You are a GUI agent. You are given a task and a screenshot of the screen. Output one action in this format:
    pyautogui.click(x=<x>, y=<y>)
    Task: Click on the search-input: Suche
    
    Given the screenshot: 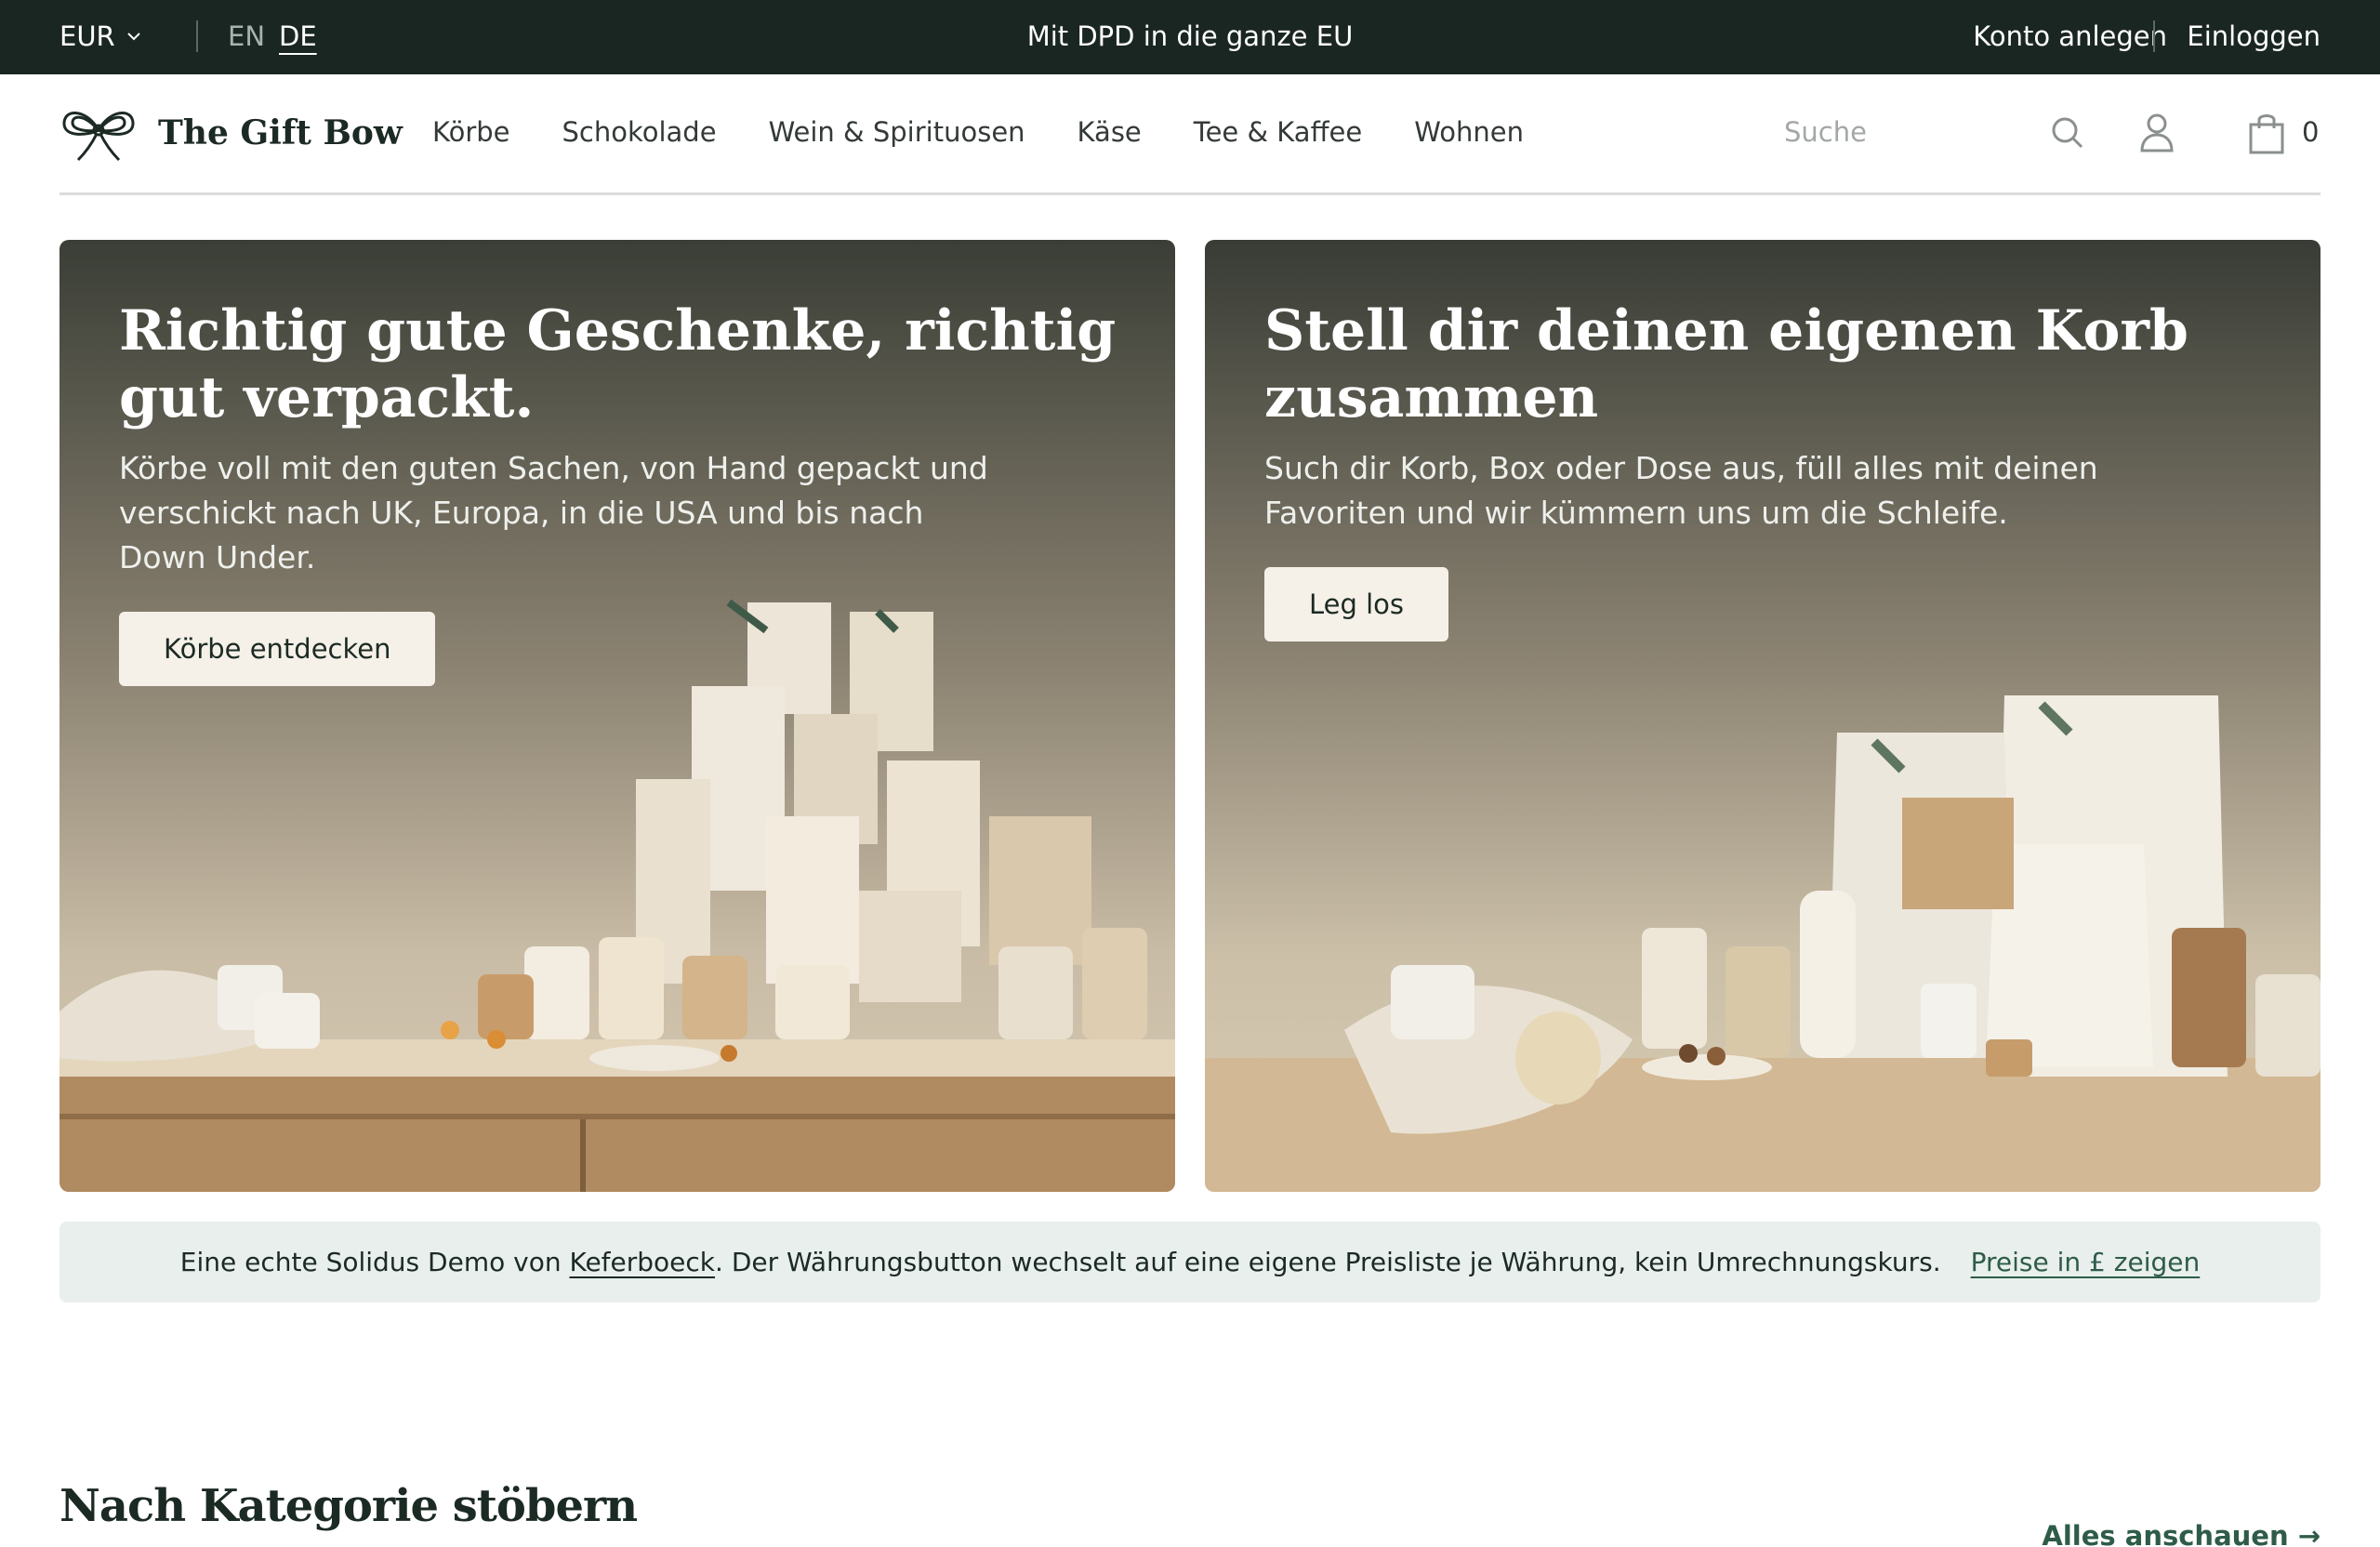 What is the action you would take?
    pyautogui.click(x=1825, y=132)
    